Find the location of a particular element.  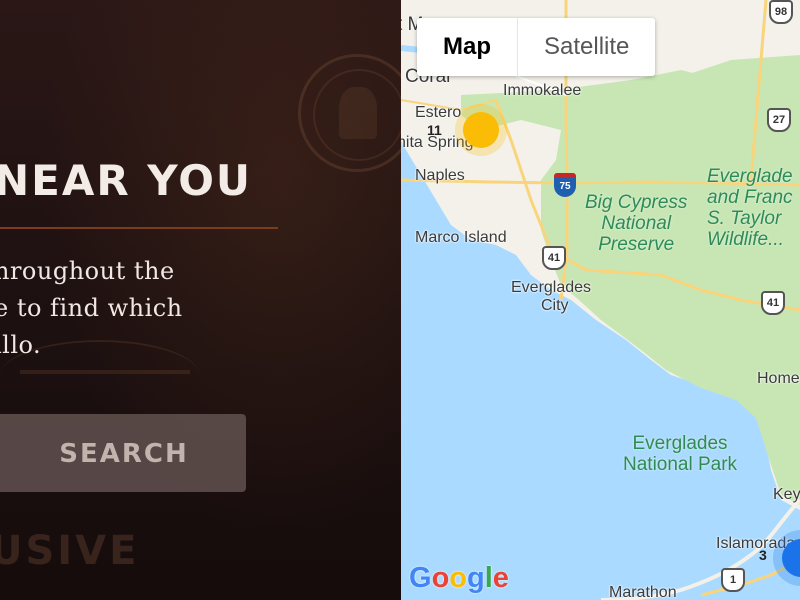

map-type-control: Map Satellite is located at coordinates (536, 47).